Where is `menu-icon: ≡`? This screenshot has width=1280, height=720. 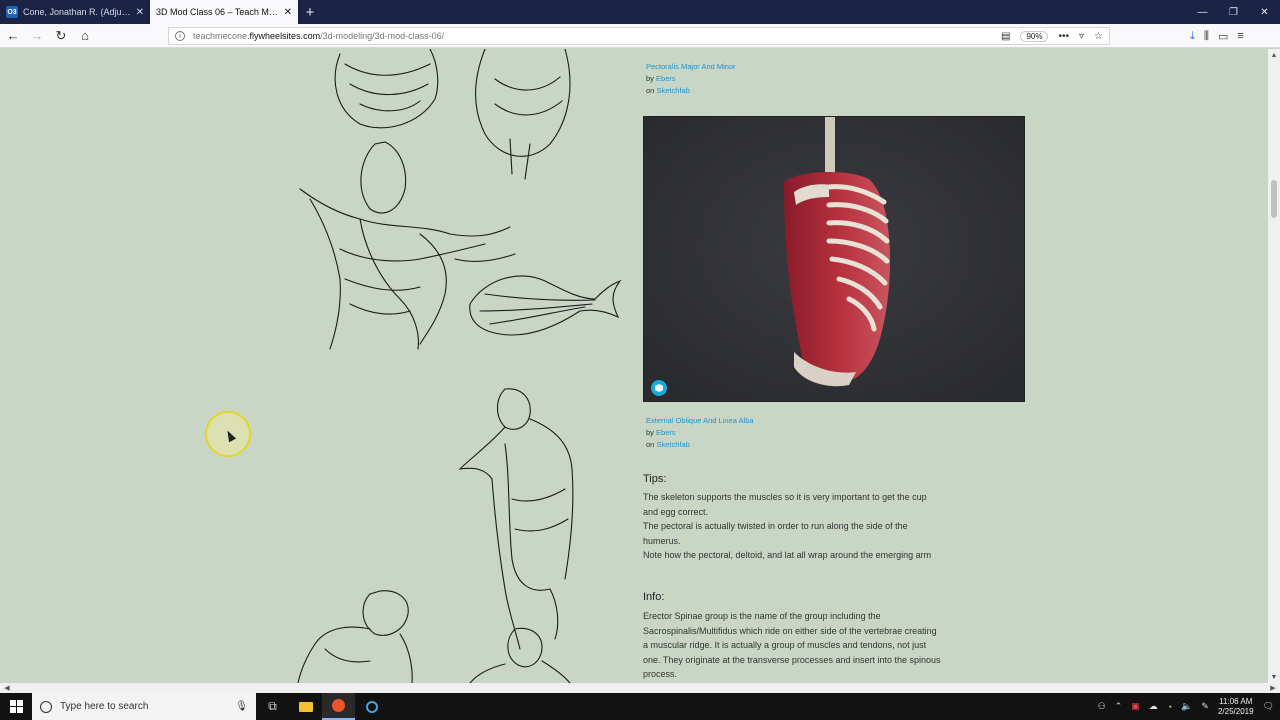
menu-icon: ≡ is located at coordinates (1240, 36).